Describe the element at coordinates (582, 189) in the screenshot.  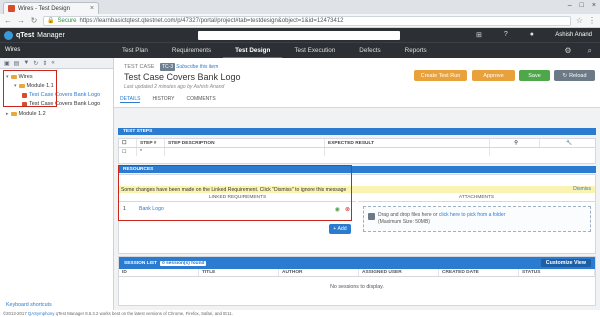
I see `dismiss-link: Dismiss` at that location.